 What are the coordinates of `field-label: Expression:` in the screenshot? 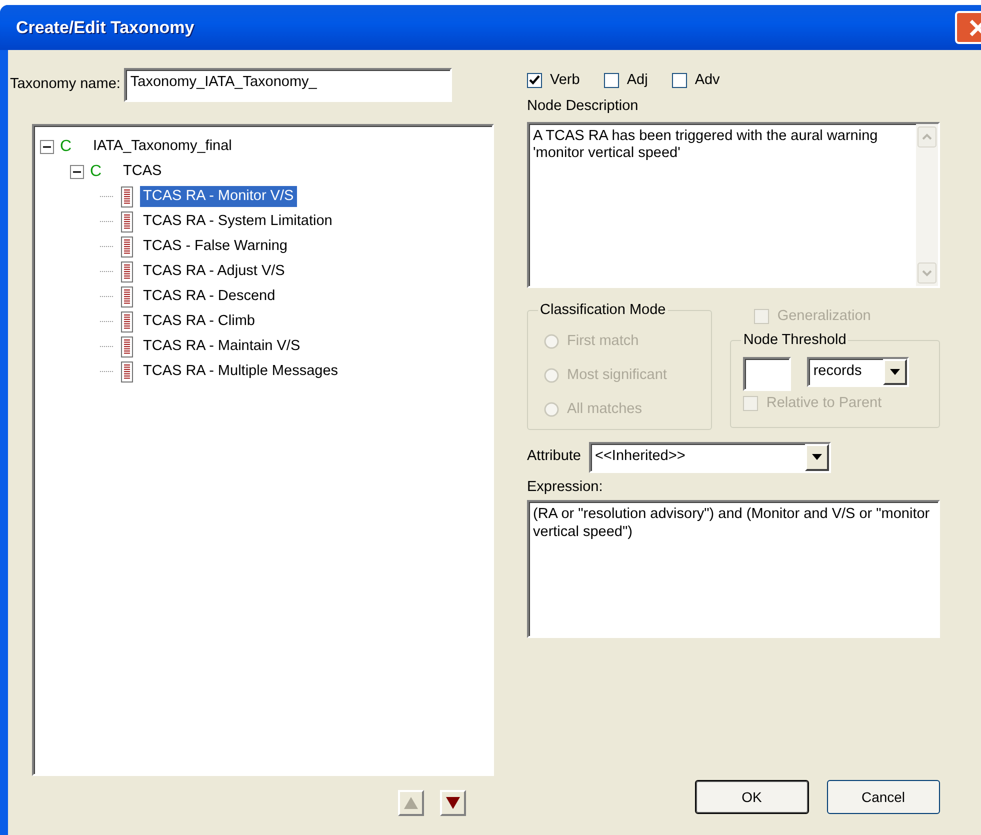 It's located at (565, 487).